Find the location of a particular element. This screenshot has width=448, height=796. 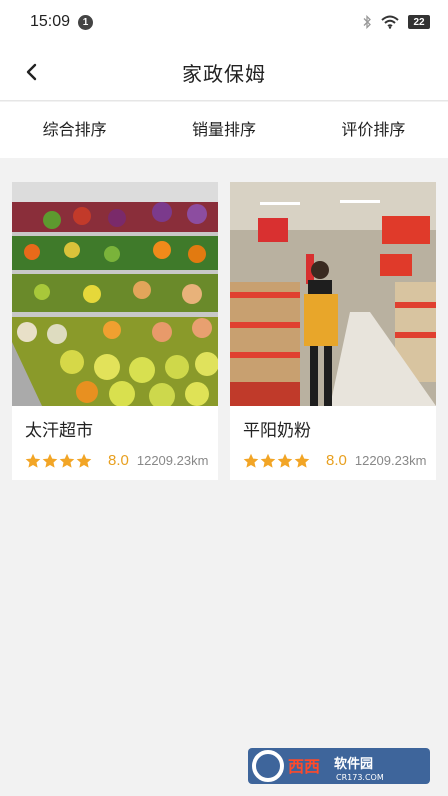

tab-sort-overall: 综合排序 is located at coordinates (74, 130).